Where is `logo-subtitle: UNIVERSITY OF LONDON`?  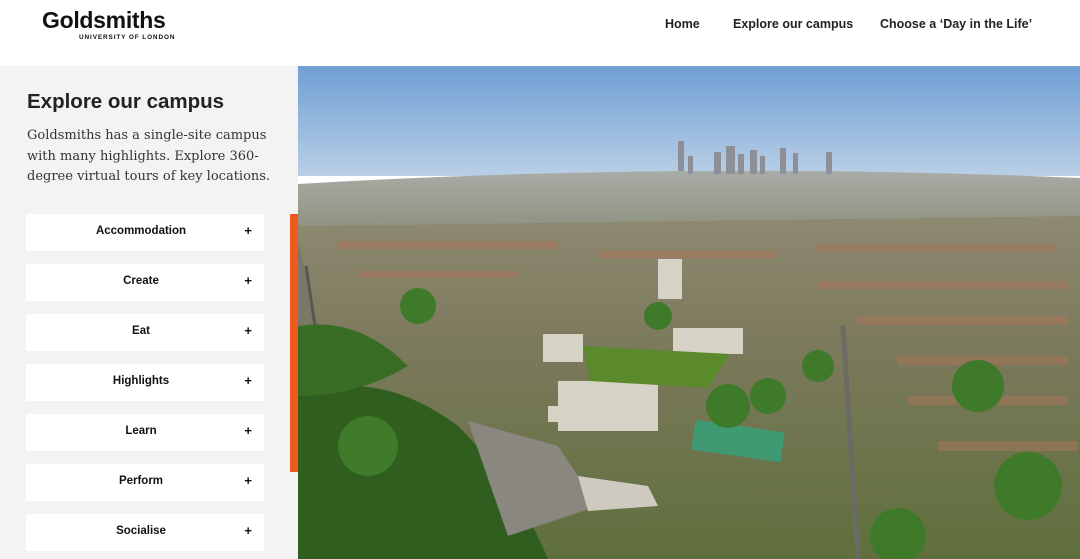
logo-subtitle: UNIVERSITY OF LONDON is located at coordinates (127, 37).